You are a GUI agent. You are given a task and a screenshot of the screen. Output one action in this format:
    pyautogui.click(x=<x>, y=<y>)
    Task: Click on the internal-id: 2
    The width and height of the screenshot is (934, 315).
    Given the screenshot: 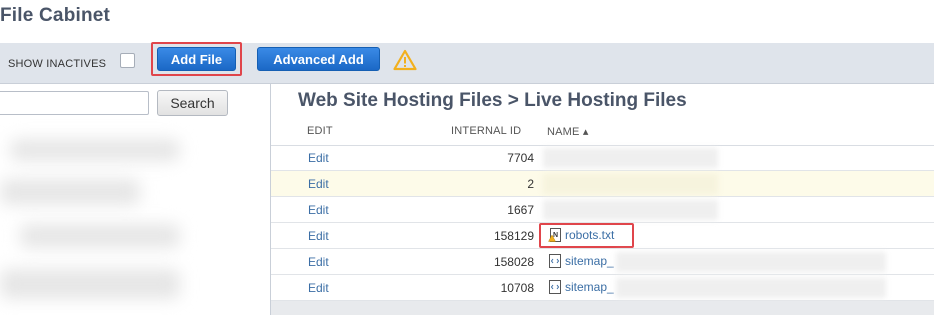 What is the action you would take?
    pyautogui.click(x=530, y=184)
    